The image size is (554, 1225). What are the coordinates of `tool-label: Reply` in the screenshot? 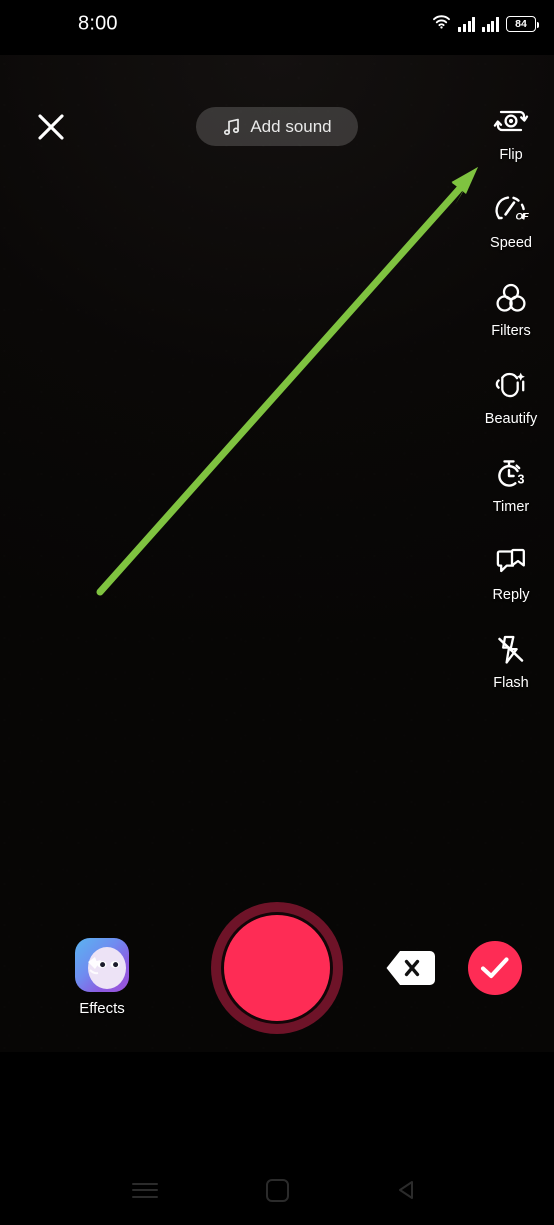 It's located at (511, 595).